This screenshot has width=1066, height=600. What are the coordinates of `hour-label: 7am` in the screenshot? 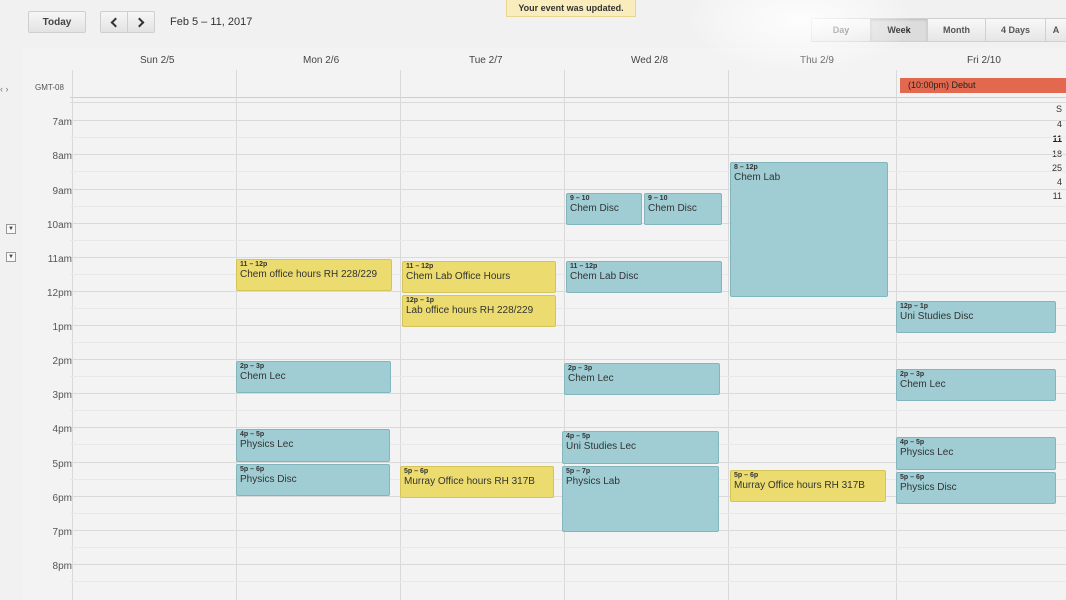 It's located at (62, 122).